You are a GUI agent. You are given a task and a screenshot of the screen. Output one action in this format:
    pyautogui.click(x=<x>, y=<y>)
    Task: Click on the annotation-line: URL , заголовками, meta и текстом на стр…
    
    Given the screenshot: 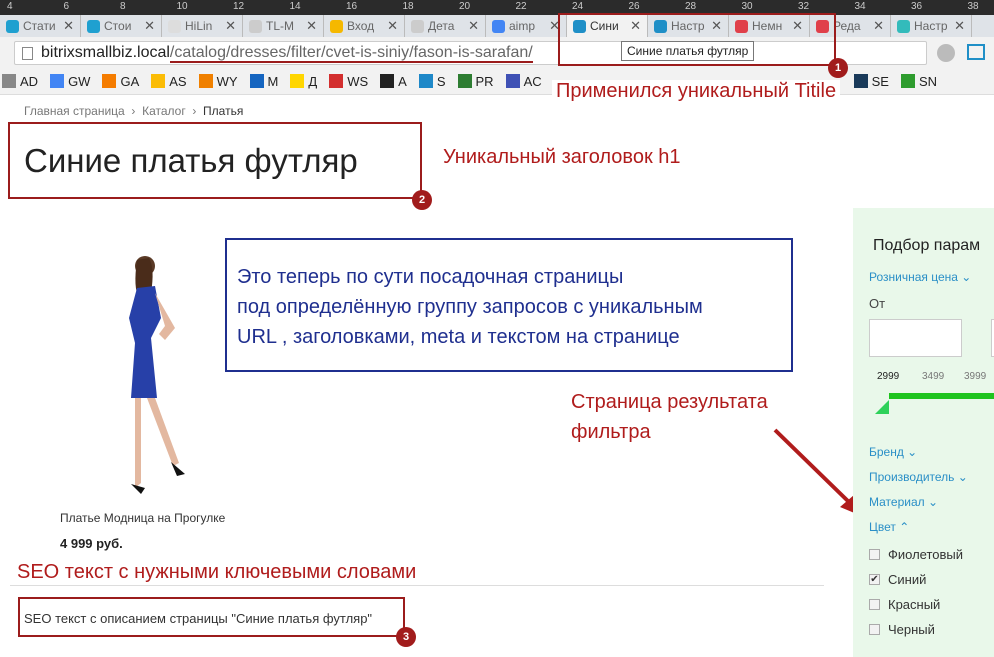 What is the action you would take?
    pyautogui.click(x=458, y=337)
    